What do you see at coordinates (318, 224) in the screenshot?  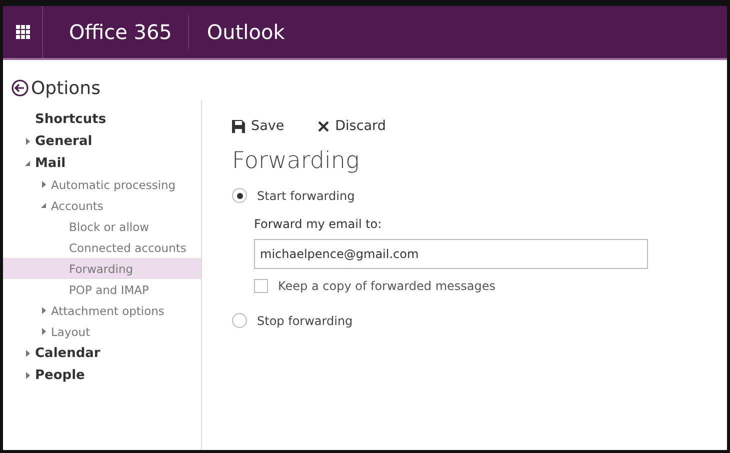 I see `field-label: Forward my email to:` at bounding box center [318, 224].